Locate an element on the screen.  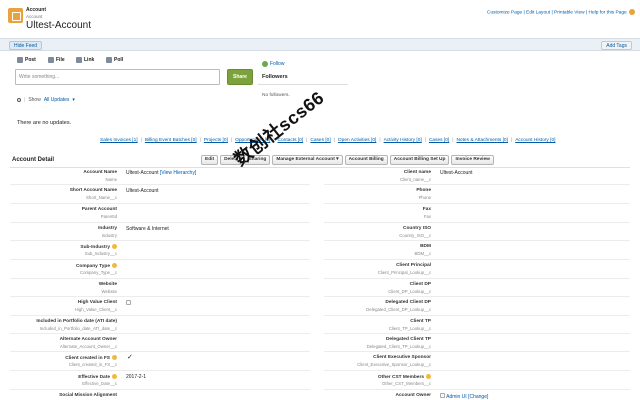
related-link: Sales Invoices [1] is located at coordinates (119, 140).